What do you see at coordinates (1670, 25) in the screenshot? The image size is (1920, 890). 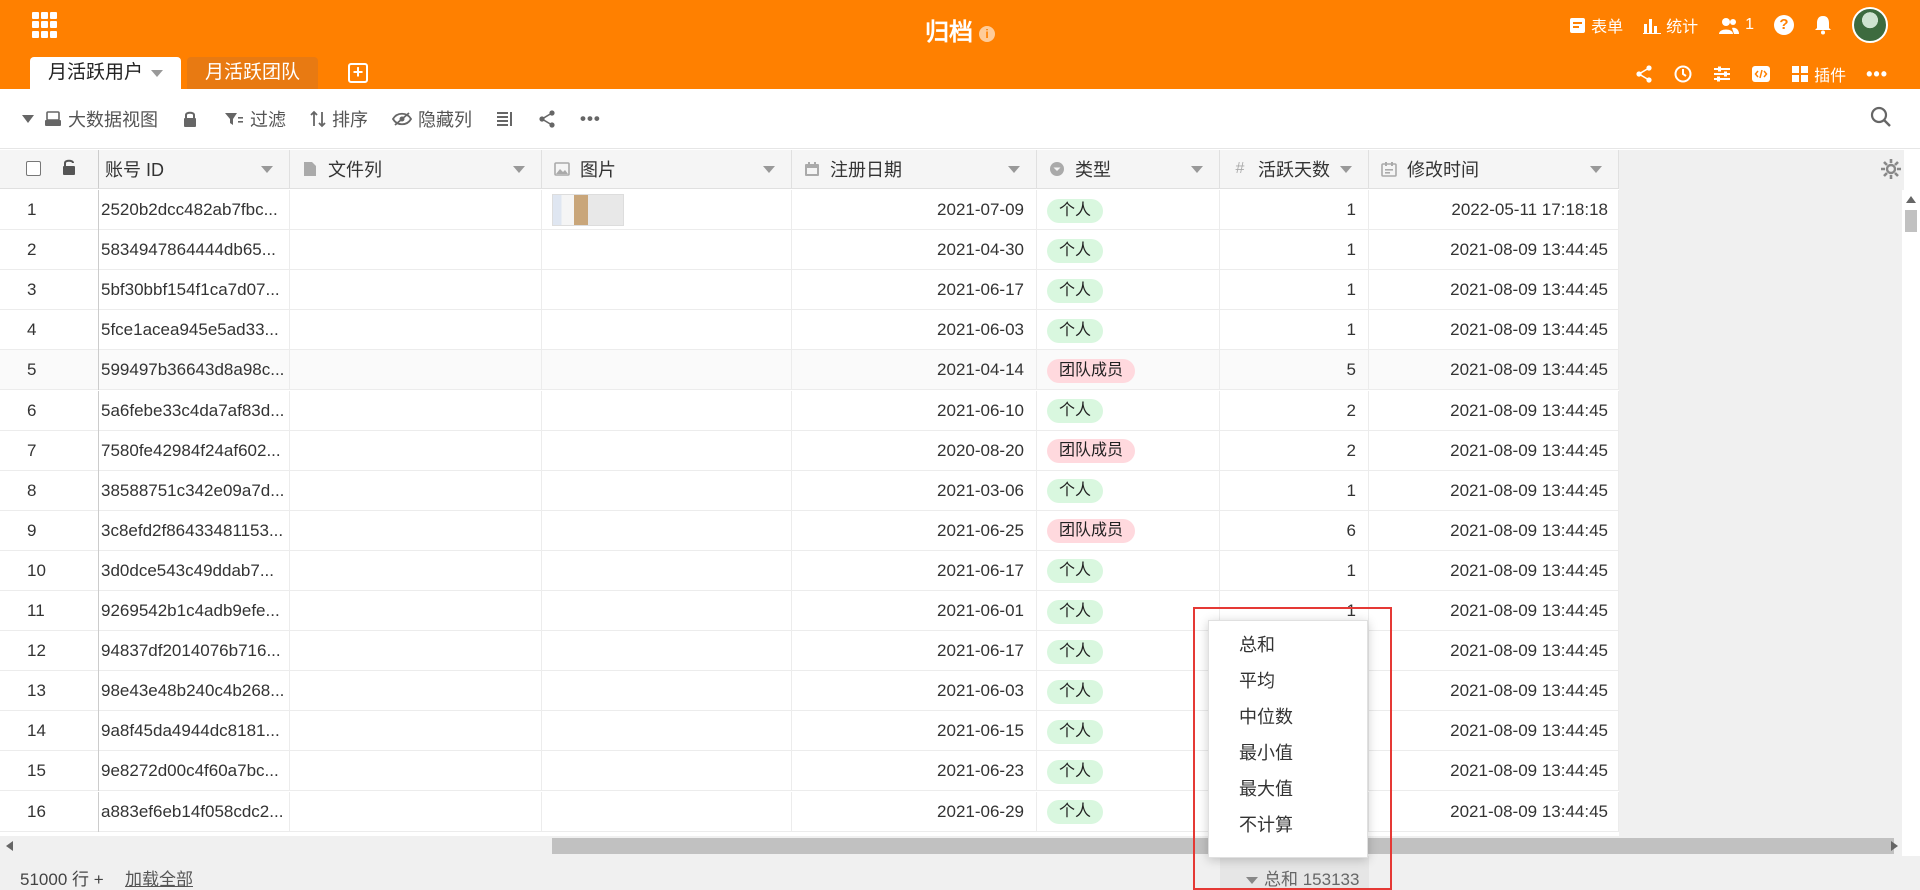 I see `statistics-button: 统计` at bounding box center [1670, 25].